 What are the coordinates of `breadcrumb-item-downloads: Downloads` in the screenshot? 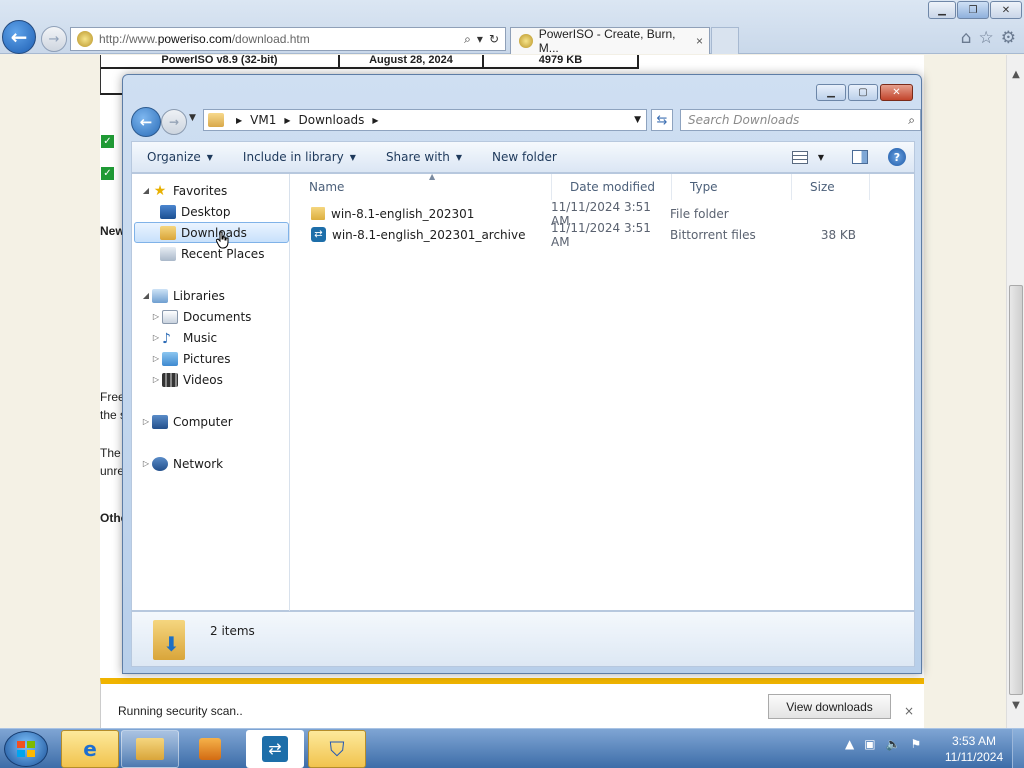 It's located at (332, 120).